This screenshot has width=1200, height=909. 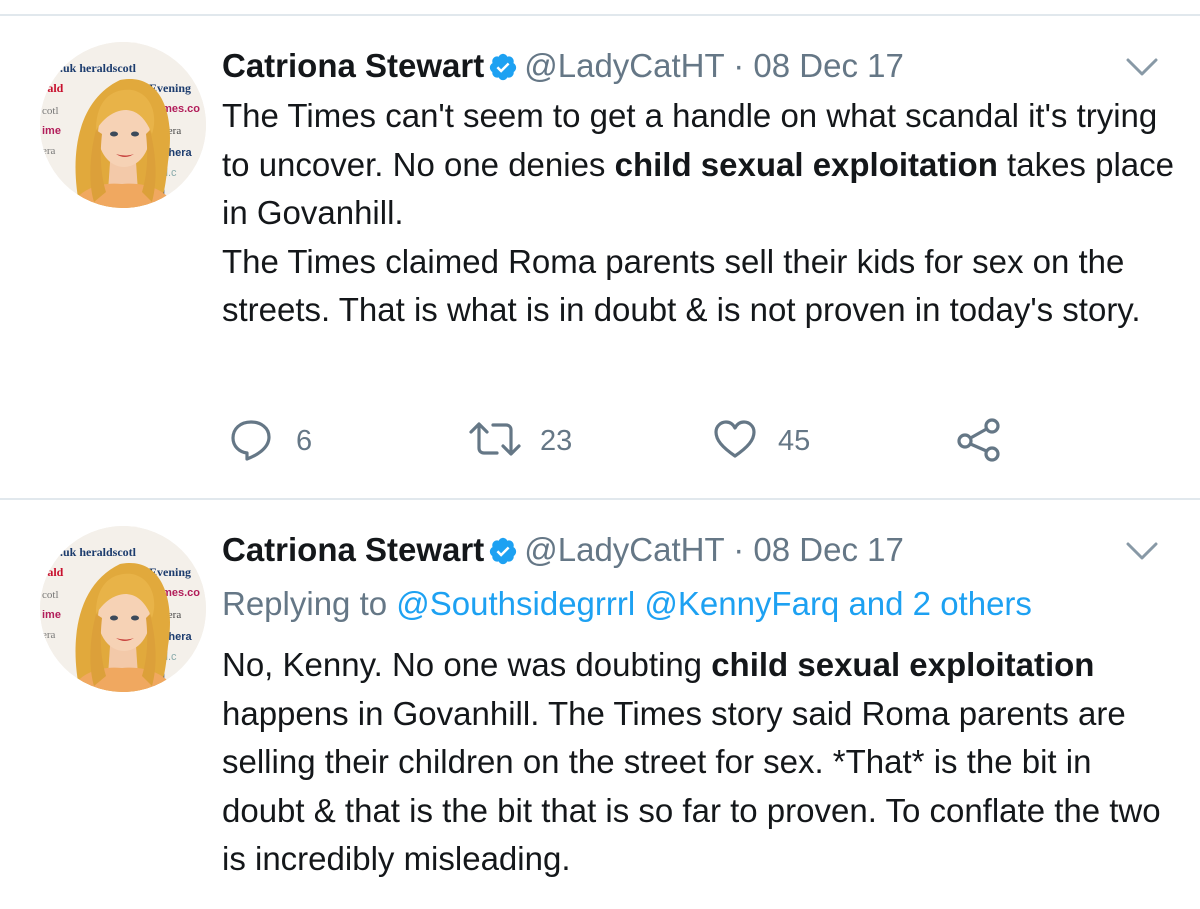 What do you see at coordinates (714, 603) in the screenshot?
I see `replying-to-mentions: @Southsidegrrrl @KennyFarq and 2 others` at bounding box center [714, 603].